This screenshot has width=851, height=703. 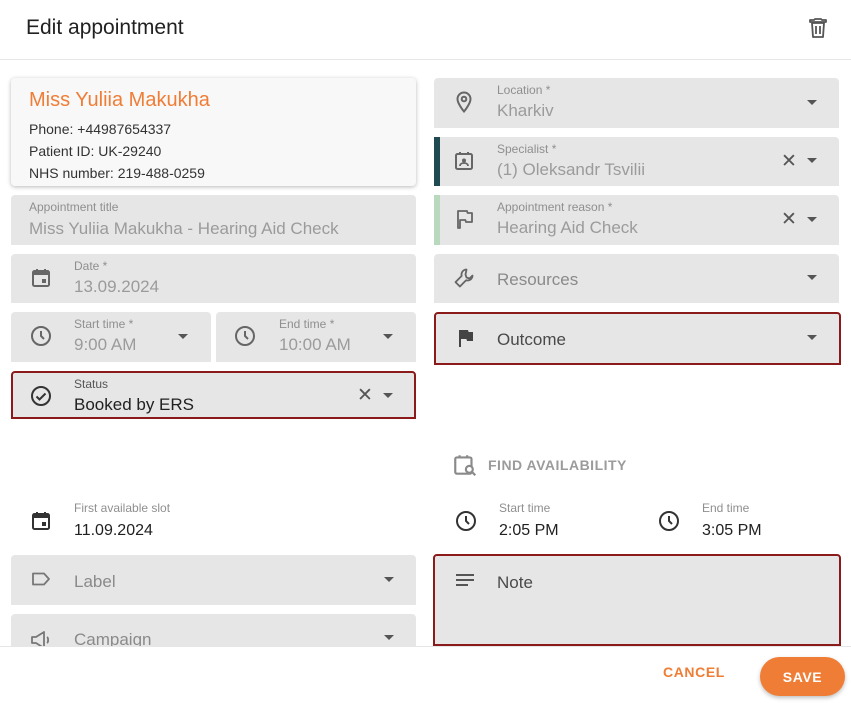 What do you see at coordinates (41, 396) in the screenshot?
I see `check-circle-icon` at bounding box center [41, 396].